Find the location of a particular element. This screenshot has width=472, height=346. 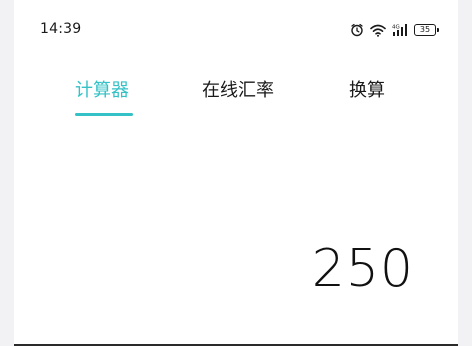

tab-bar: 计算器 在线汇率 换算 is located at coordinates (236, 96).